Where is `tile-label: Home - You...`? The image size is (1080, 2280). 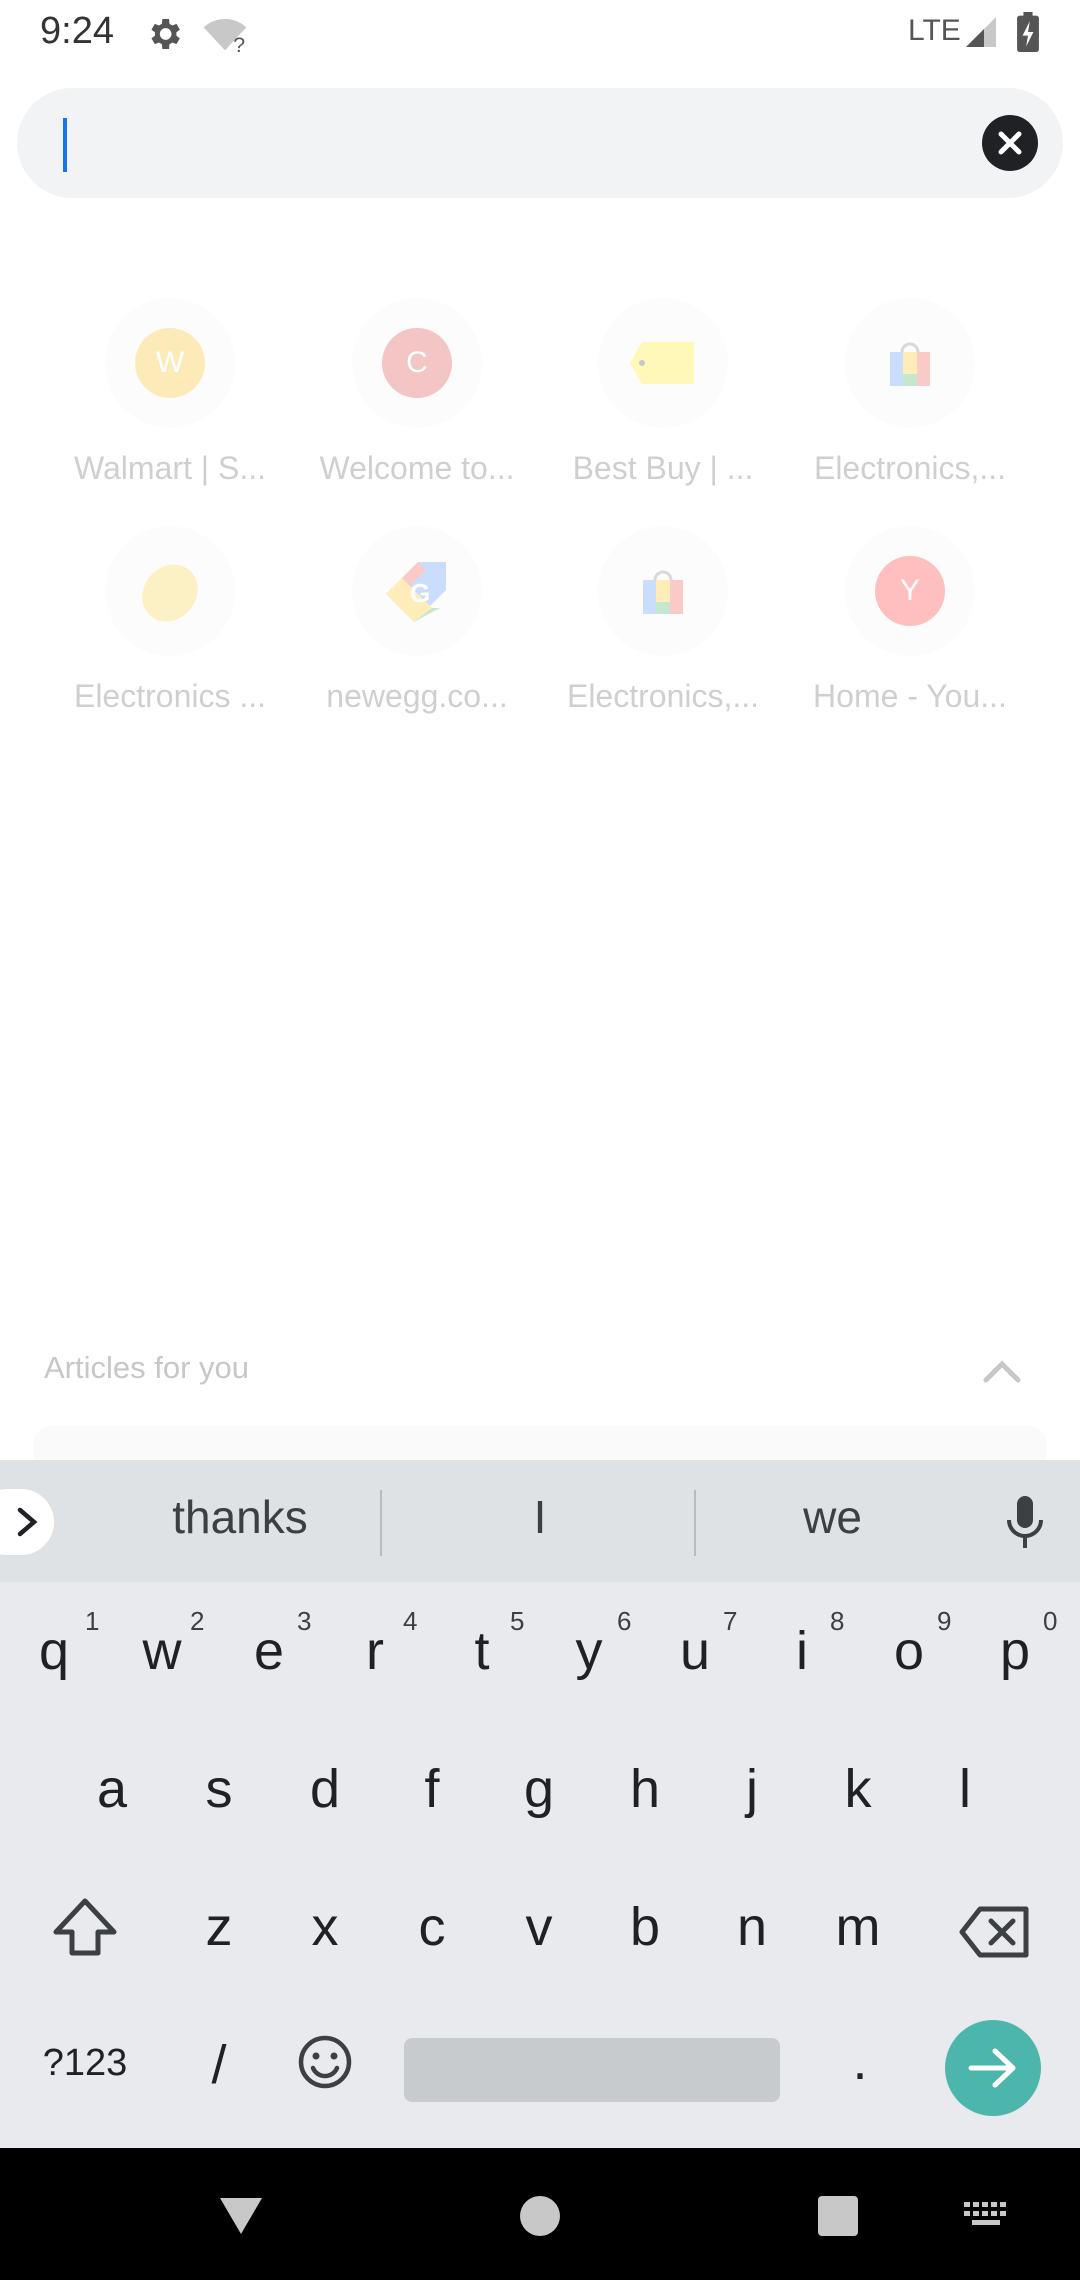
tile-label: Home - You... is located at coordinates (910, 696).